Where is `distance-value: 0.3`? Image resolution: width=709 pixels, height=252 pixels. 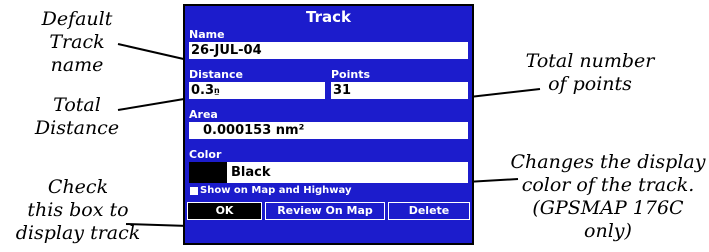 distance-value: 0.3 is located at coordinates (203, 90).